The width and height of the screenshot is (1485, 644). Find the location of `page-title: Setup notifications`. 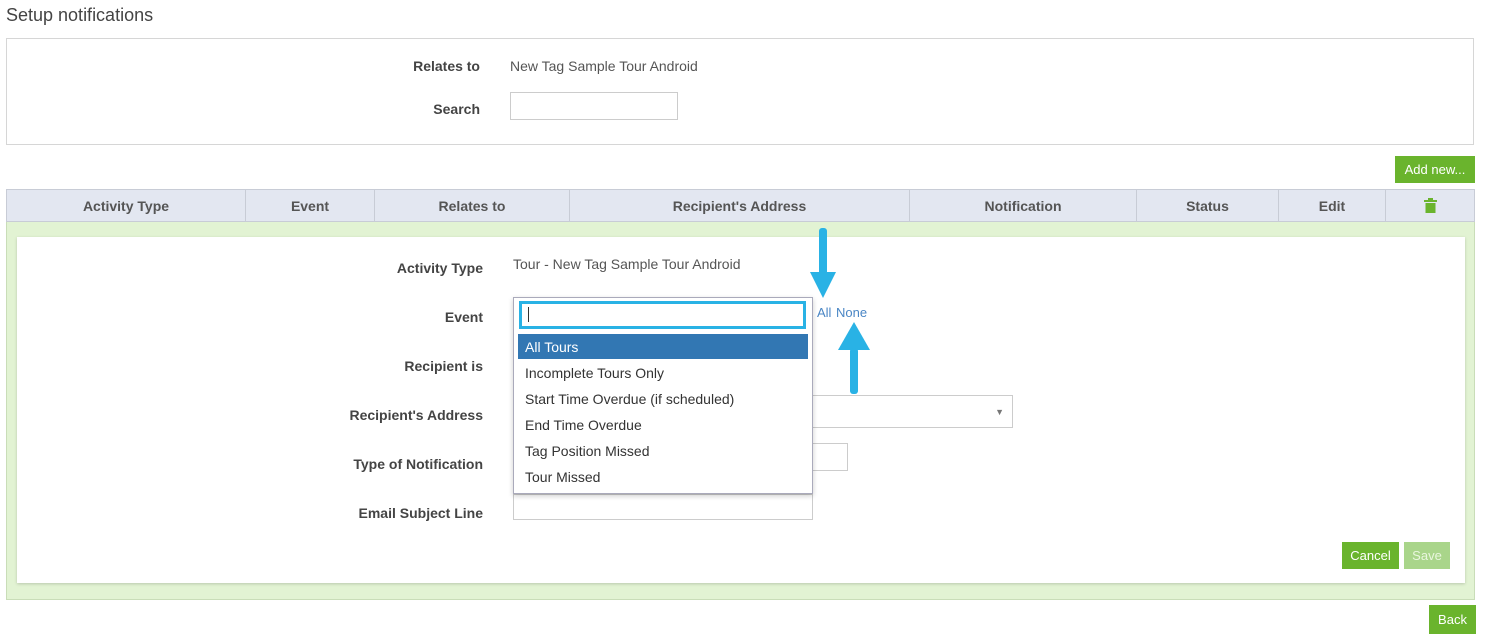

page-title: Setup notifications is located at coordinates (80, 15).